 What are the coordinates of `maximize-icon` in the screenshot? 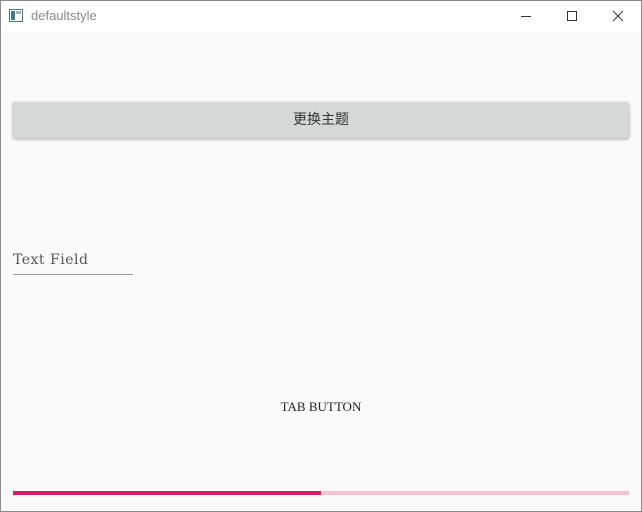 It's located at (572, 16).